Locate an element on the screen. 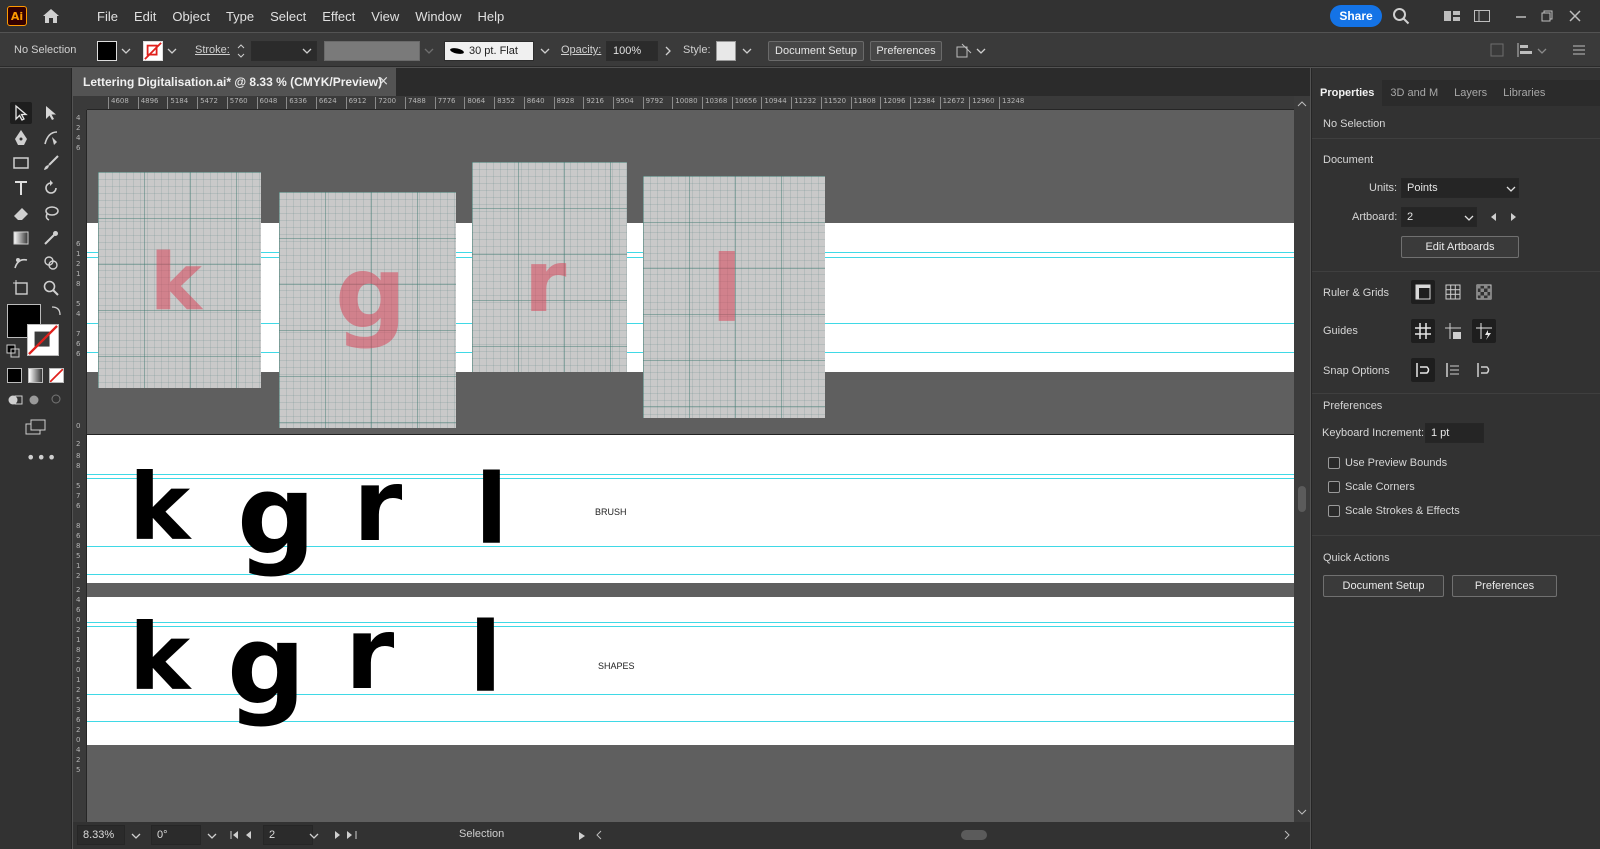  recolor-artwork-icon is located at coordinates (964, 51).